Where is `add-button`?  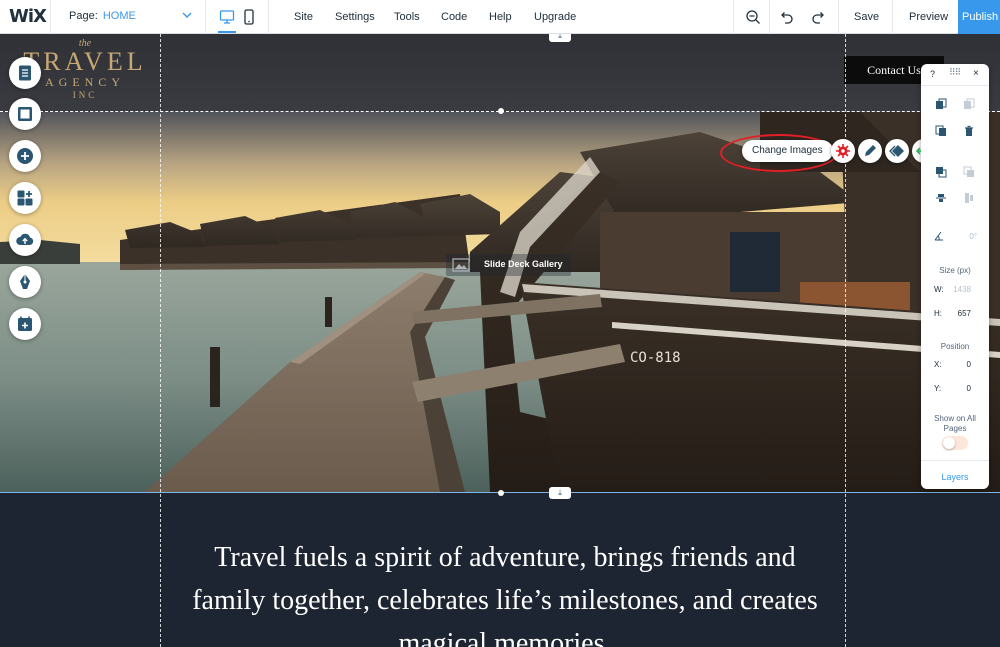
add-button is located at coordinates (25, 156).